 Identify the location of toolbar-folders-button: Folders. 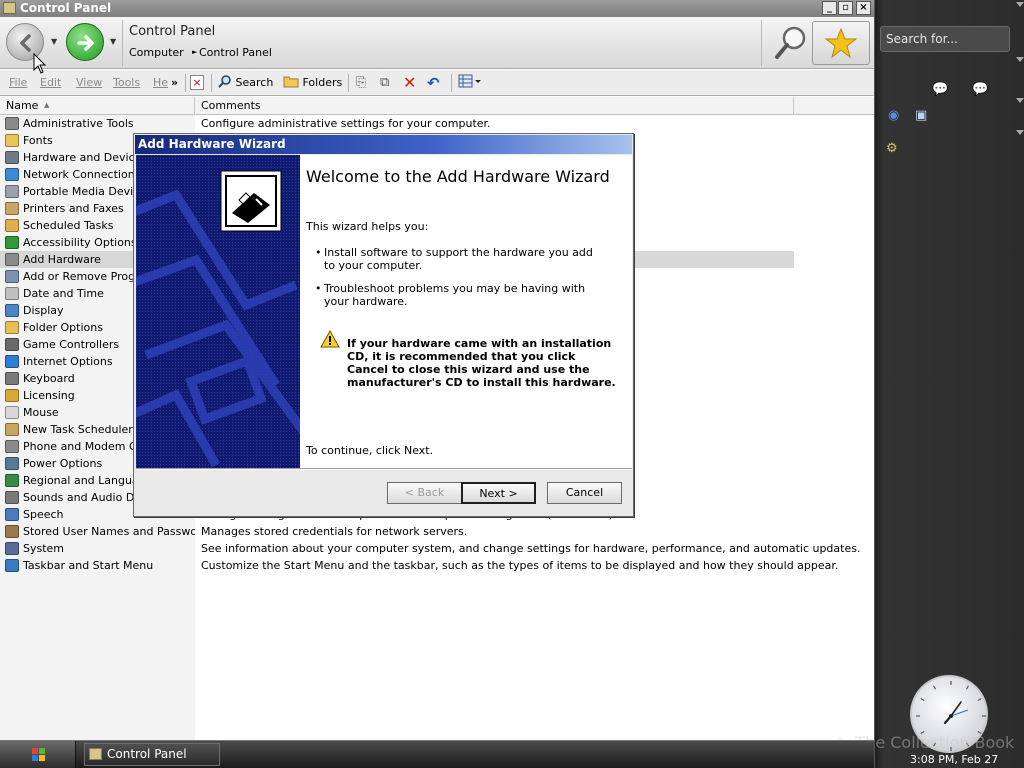
(312, 83).